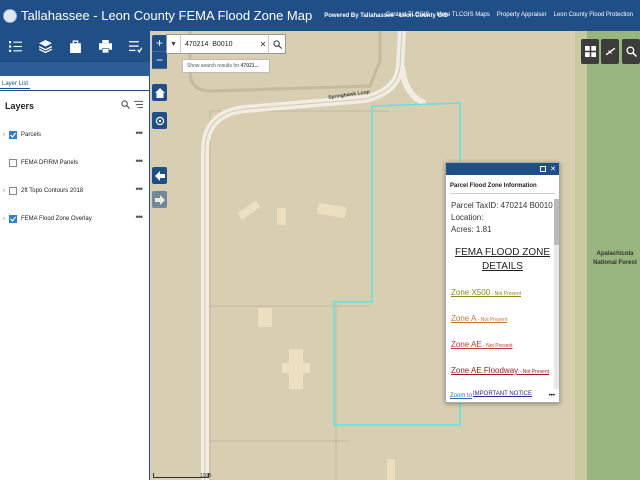 Image resolution: width=640 pixels, height=480 pixels. What do you see at coordinates (484, 370) in the screenshot?
I see `zone-name: Zone AE Floodway` at bounding box center [484, 370].